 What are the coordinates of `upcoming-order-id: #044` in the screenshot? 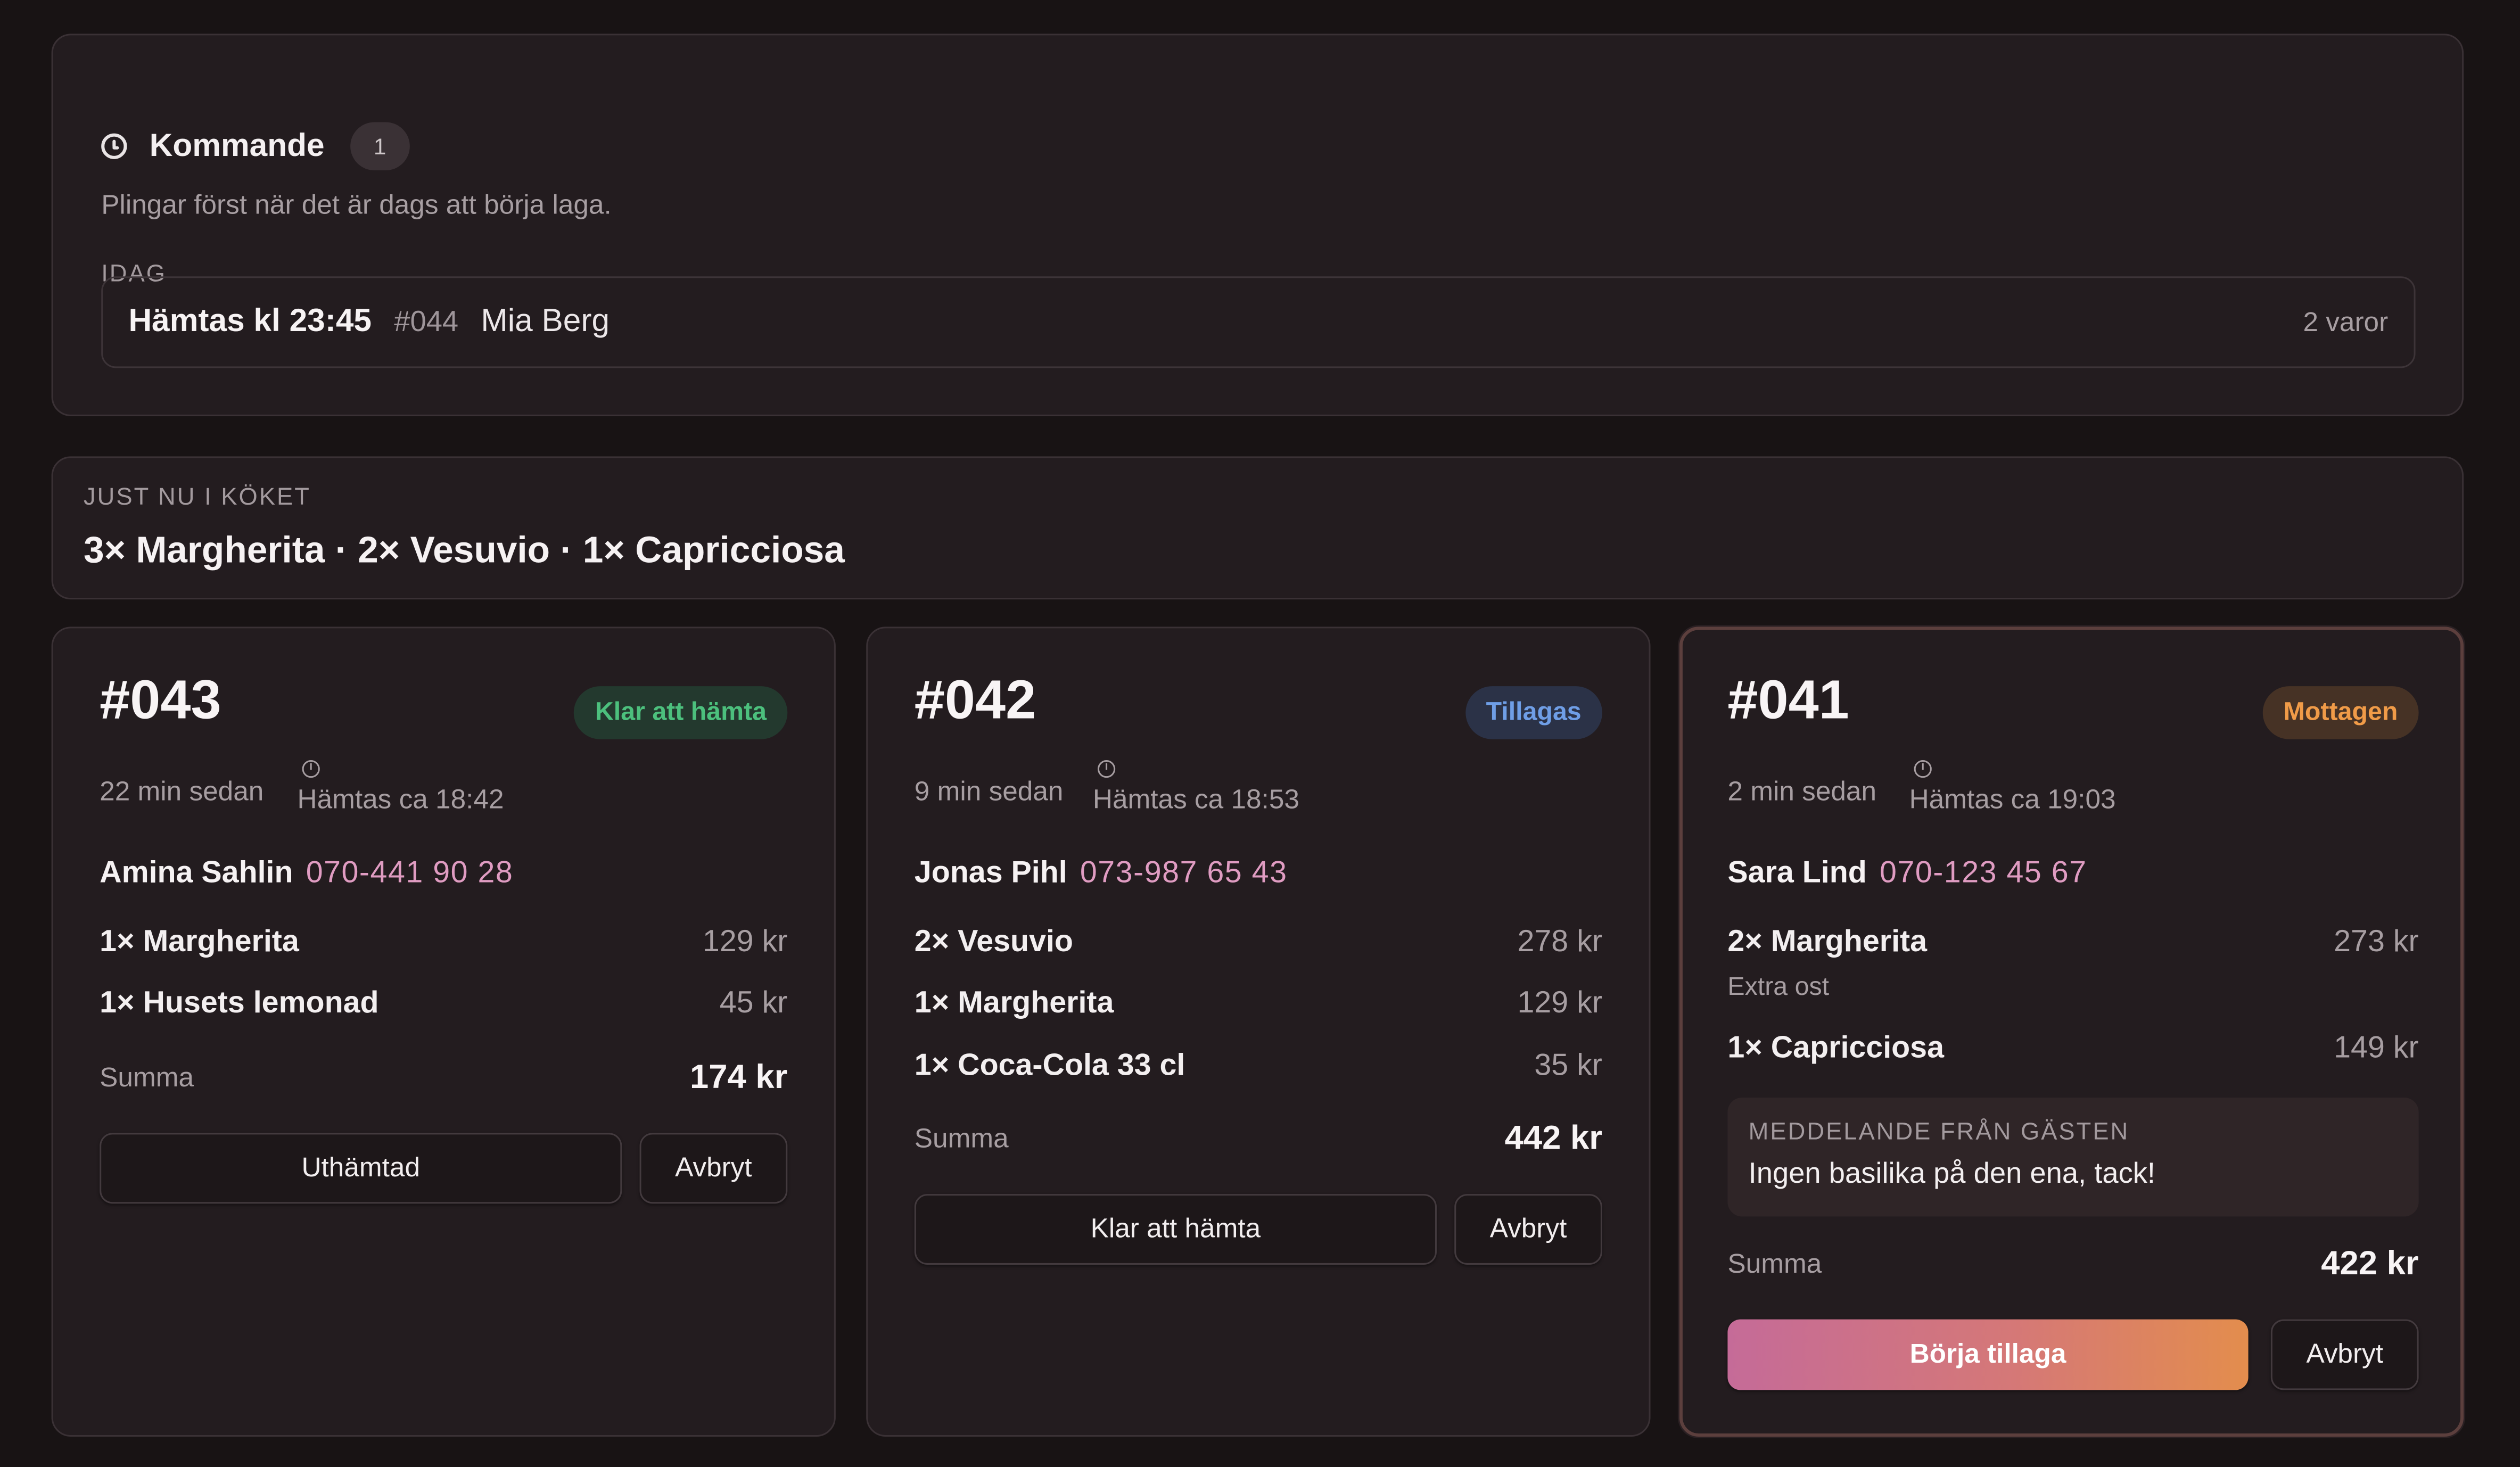 It's located at (426, 321).